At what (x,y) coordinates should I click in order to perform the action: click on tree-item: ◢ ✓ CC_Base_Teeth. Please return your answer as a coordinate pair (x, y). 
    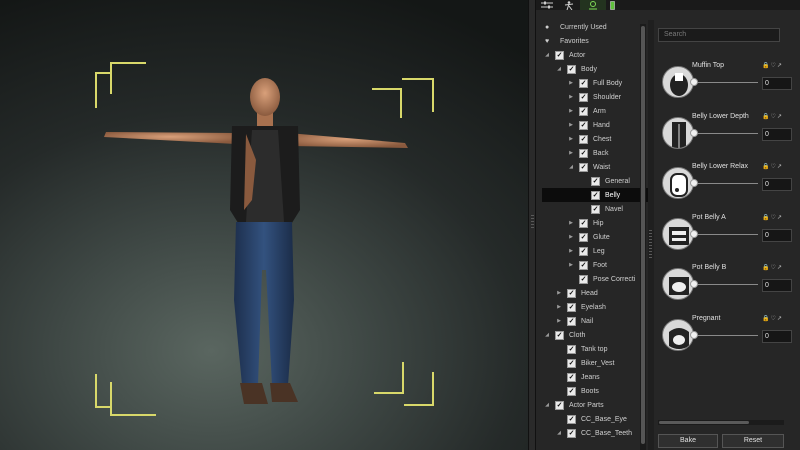
    Looking at the image, I should click on (595, 433).